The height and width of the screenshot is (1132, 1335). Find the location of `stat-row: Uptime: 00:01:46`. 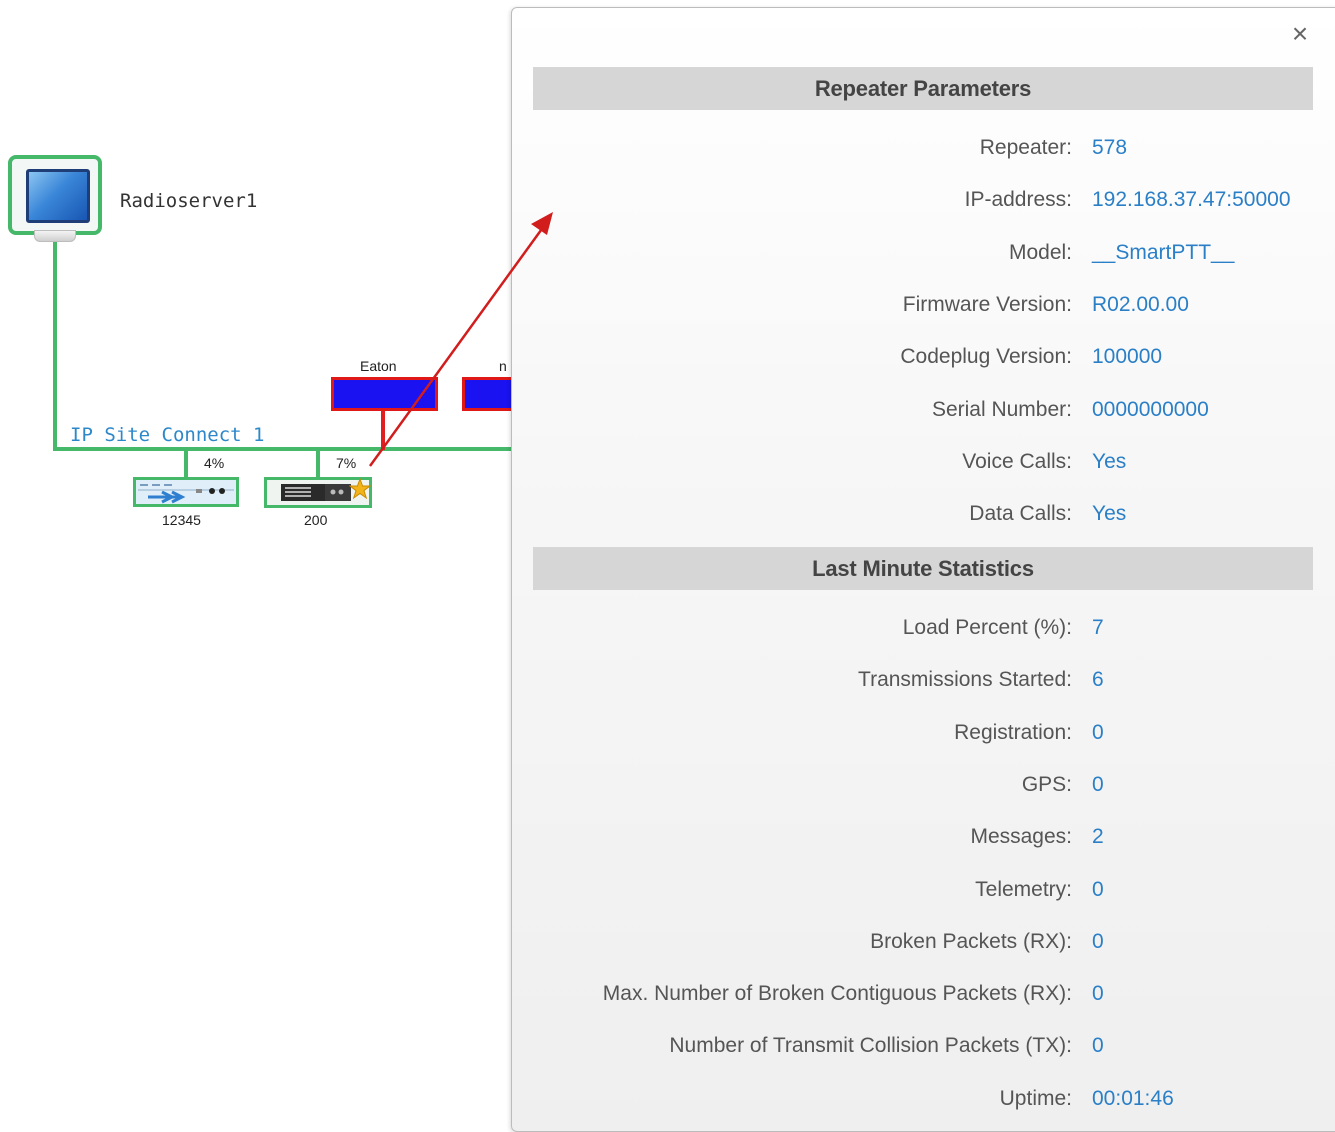

stat-row: Uptime: 00:01:46 is located at coordinates (927, 1099).